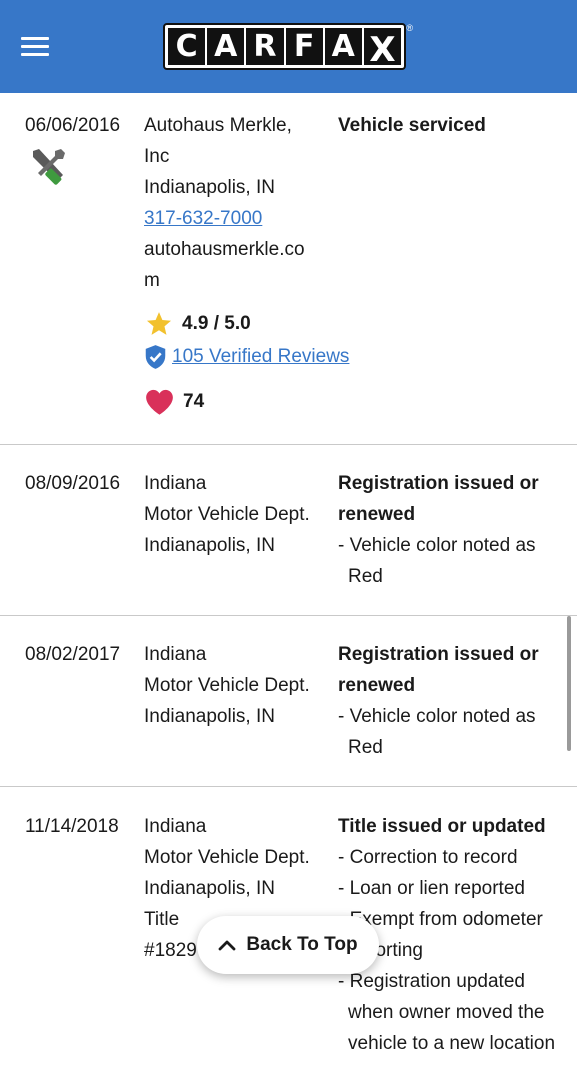  Describe the element at coordinates (152, 280) in the screenshot. I see `provider-website: m` at that location.